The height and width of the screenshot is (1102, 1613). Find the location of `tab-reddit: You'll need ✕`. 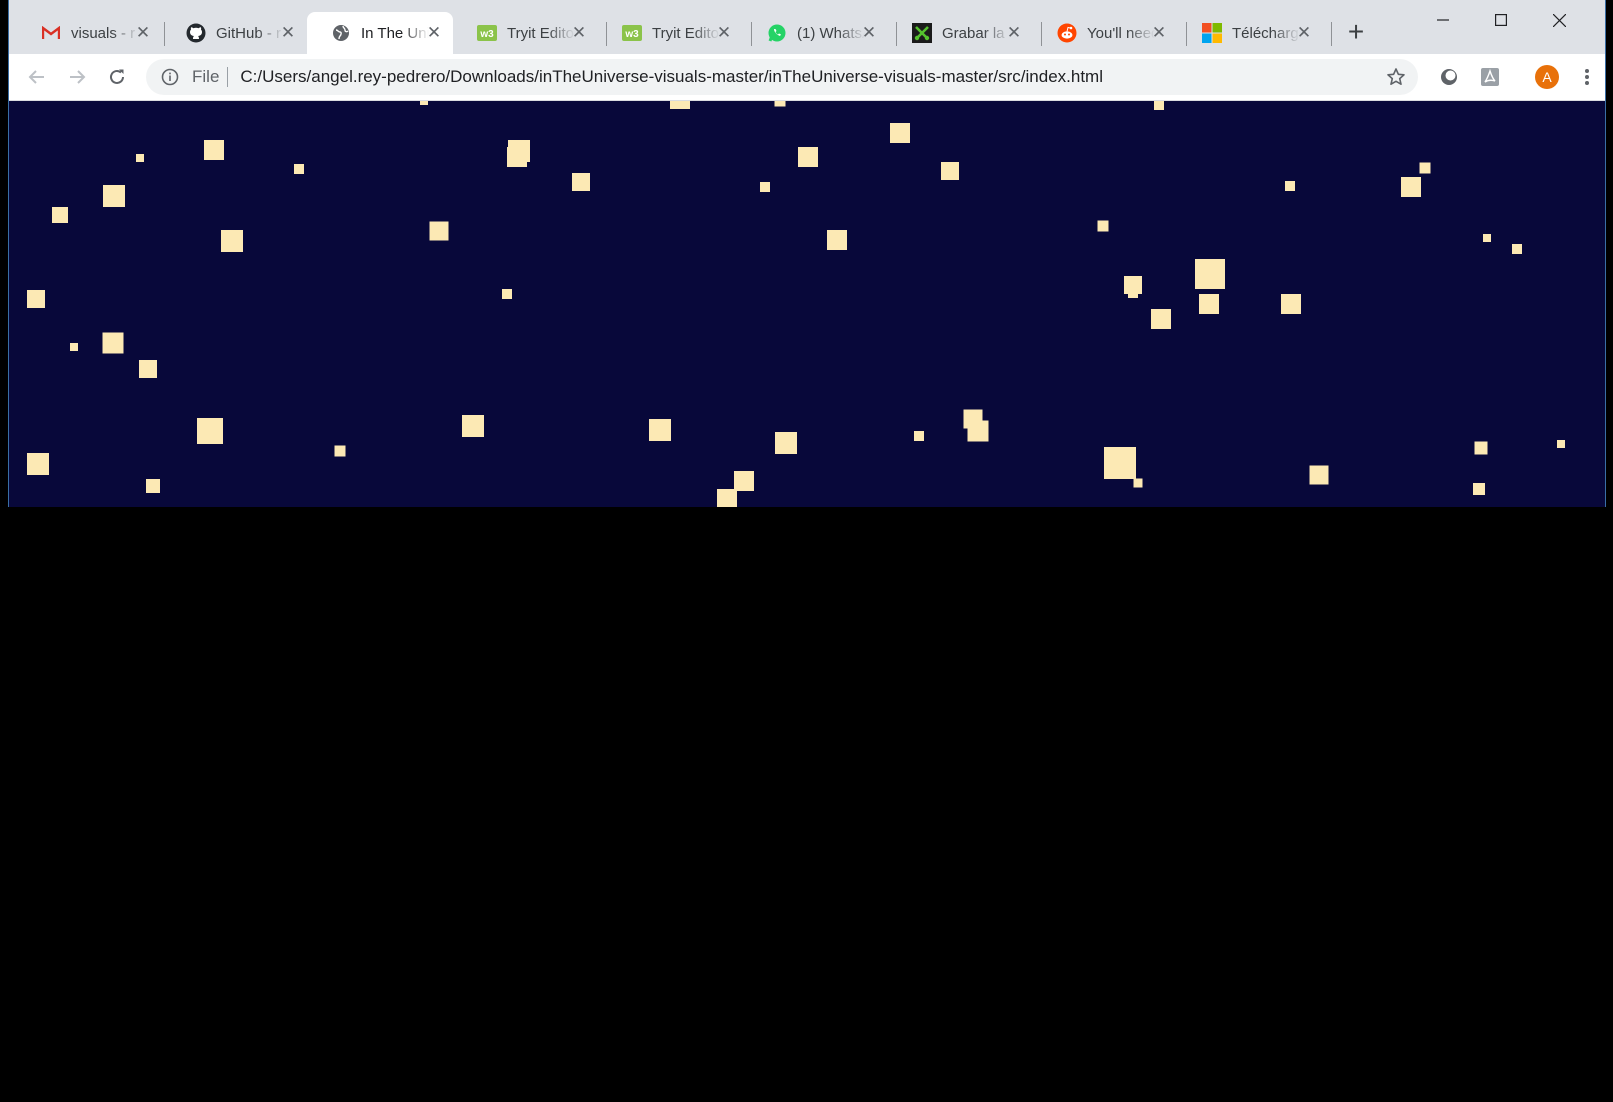

tab-reddit: You'll need ✕ is located at coordinates (1105, 33).